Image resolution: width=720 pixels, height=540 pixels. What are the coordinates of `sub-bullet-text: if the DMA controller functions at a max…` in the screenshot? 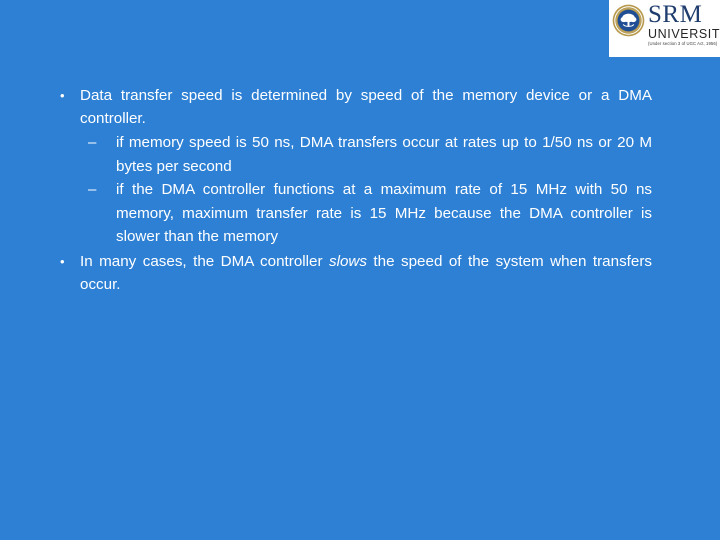 It's located at (384, 213).